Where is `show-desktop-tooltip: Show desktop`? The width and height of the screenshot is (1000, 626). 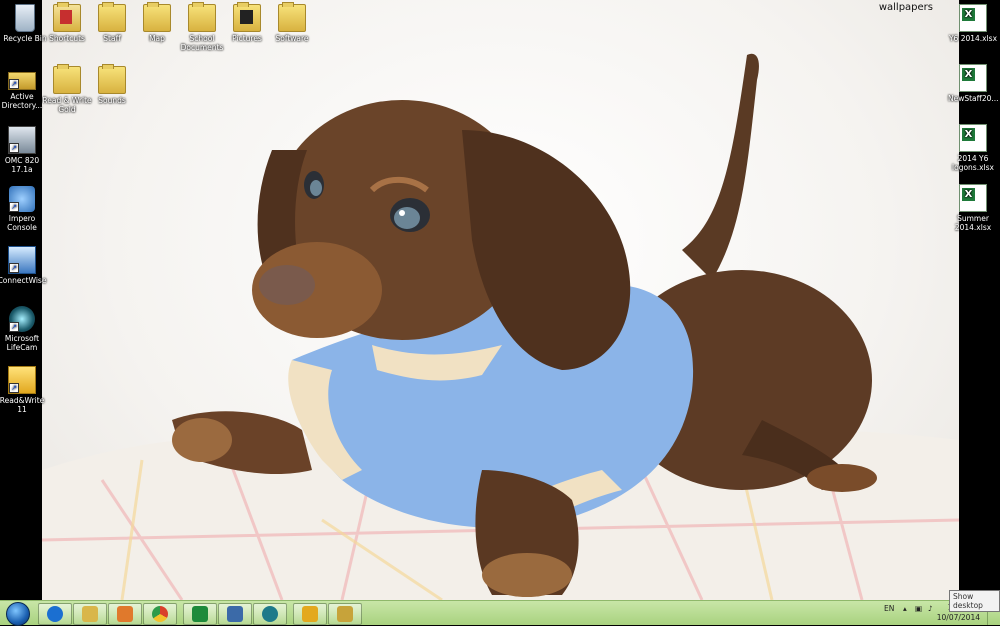
show-desktop-tooltip: Show desktop is located at coordinates (974, 601).